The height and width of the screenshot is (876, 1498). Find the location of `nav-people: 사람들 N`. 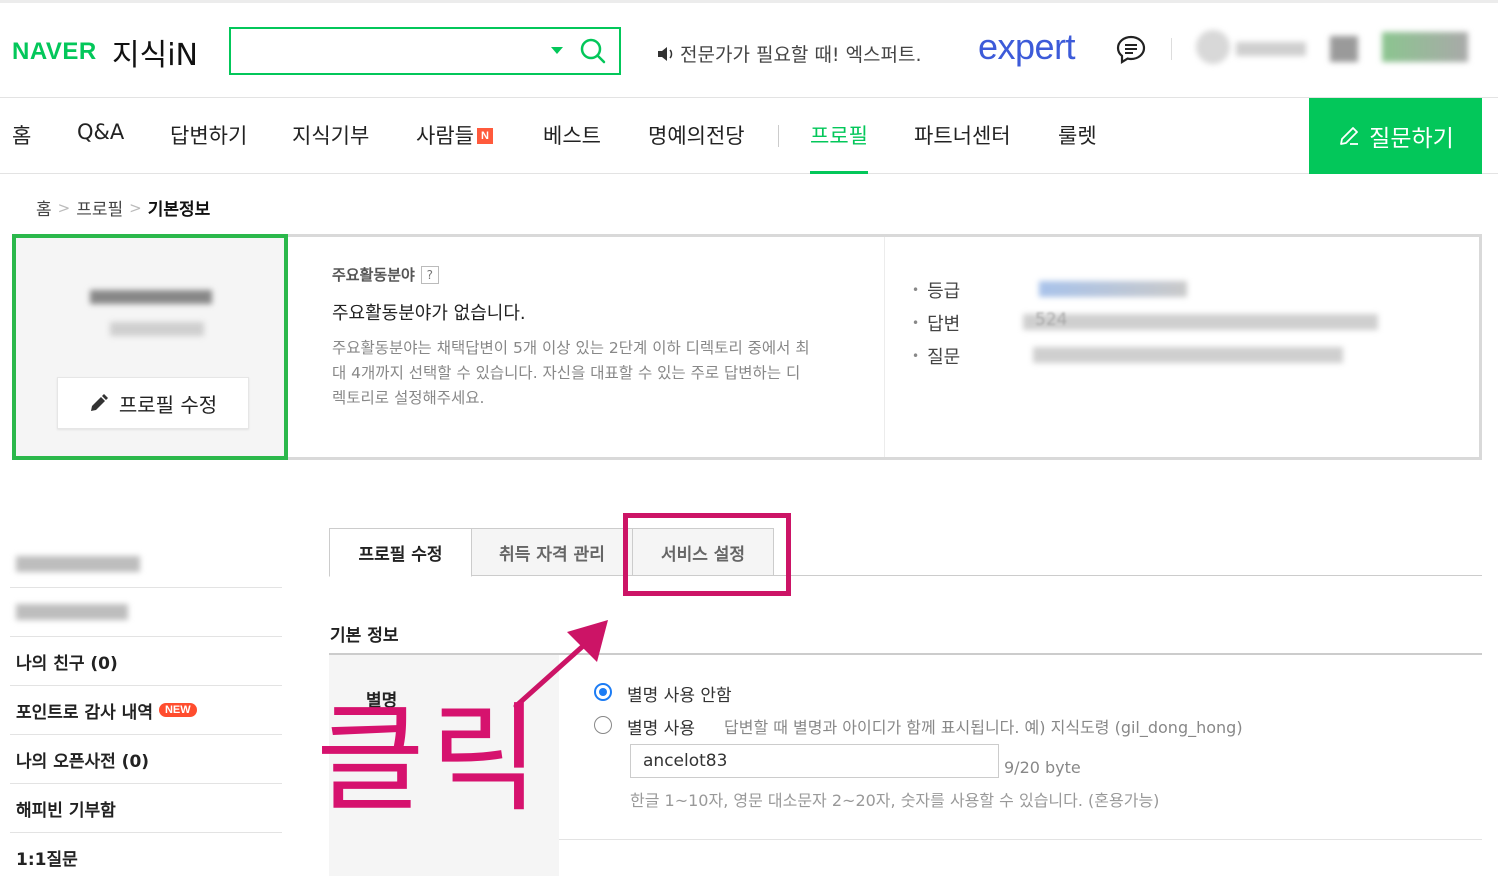

nav-people: 사람들 N is located at coordinates (454, 135).